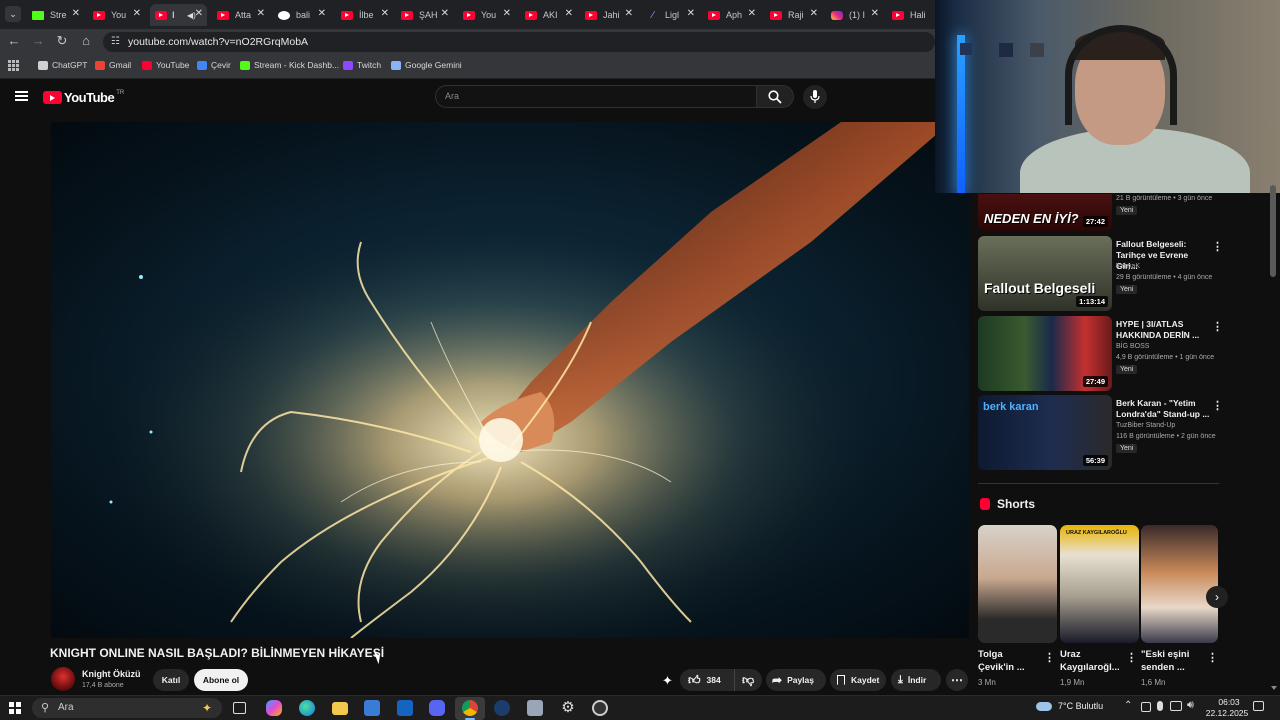 This screenshot has width=1280, height=720. I want to click on apps-grid-icon, so click(13, 65).